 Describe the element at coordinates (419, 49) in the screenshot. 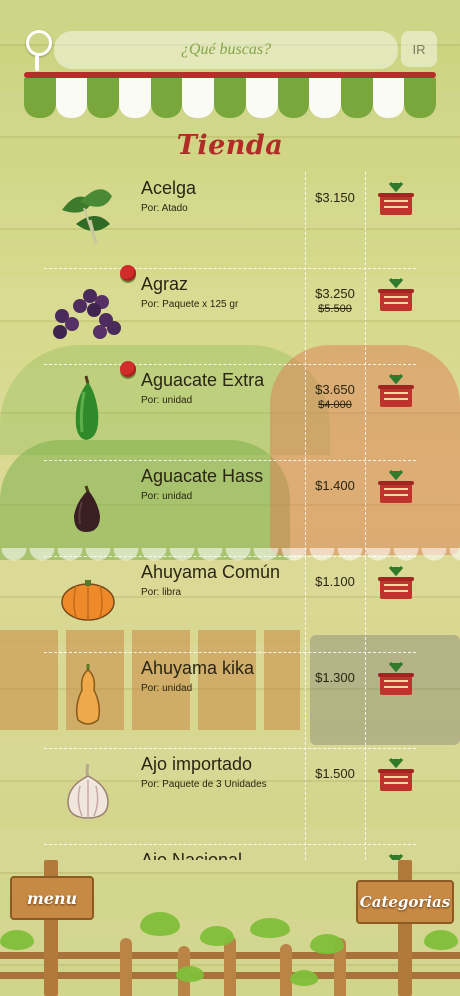

I see `search-go-button: IR` at that location.